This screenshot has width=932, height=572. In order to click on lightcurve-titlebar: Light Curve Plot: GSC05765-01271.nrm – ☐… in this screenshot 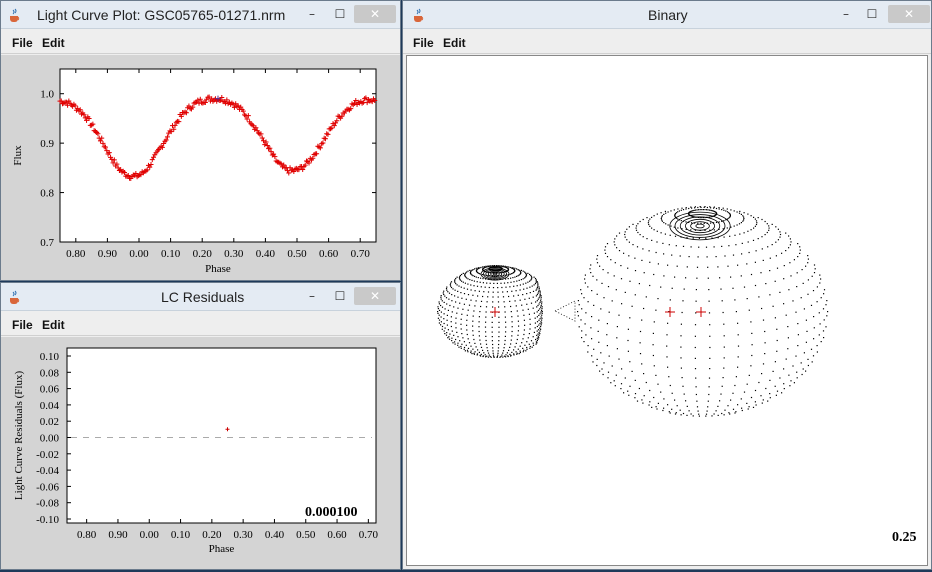, I will do `click(200, 15)`.